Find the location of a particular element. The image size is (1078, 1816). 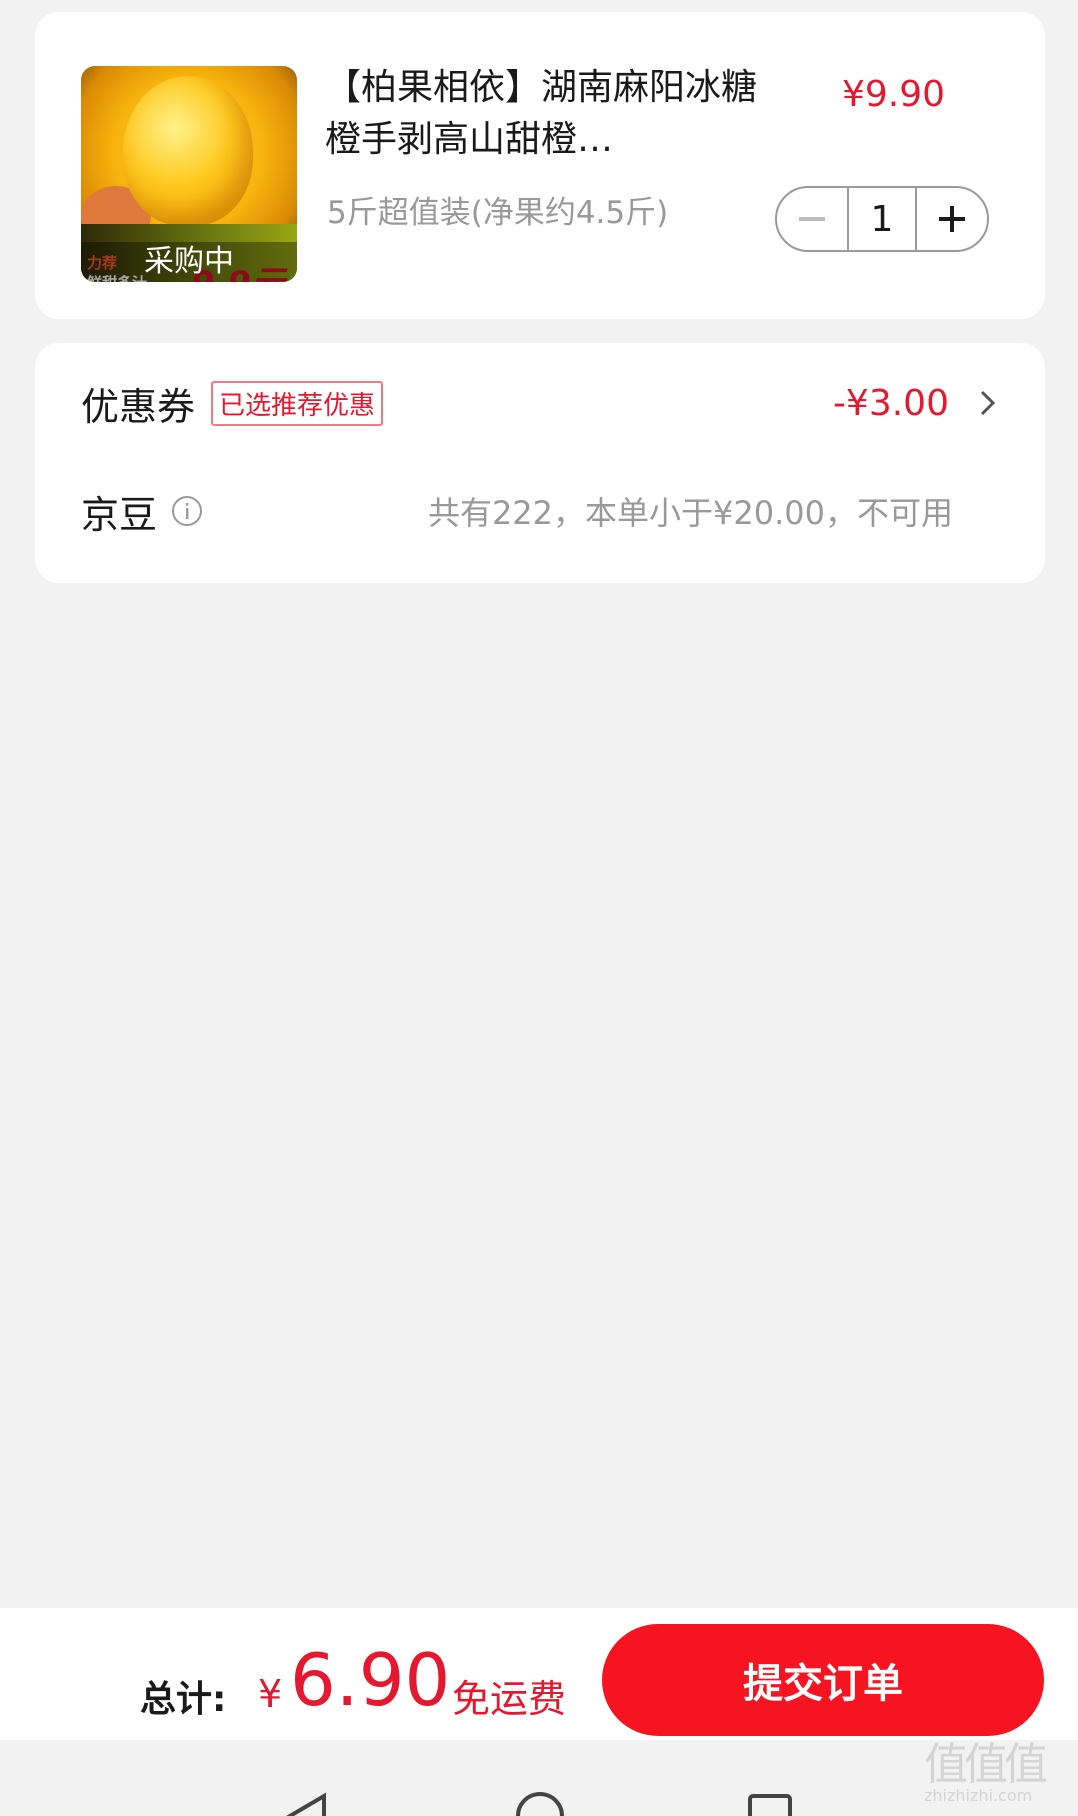

total-amount: 6.90 is located at coordinates (370, 1680).